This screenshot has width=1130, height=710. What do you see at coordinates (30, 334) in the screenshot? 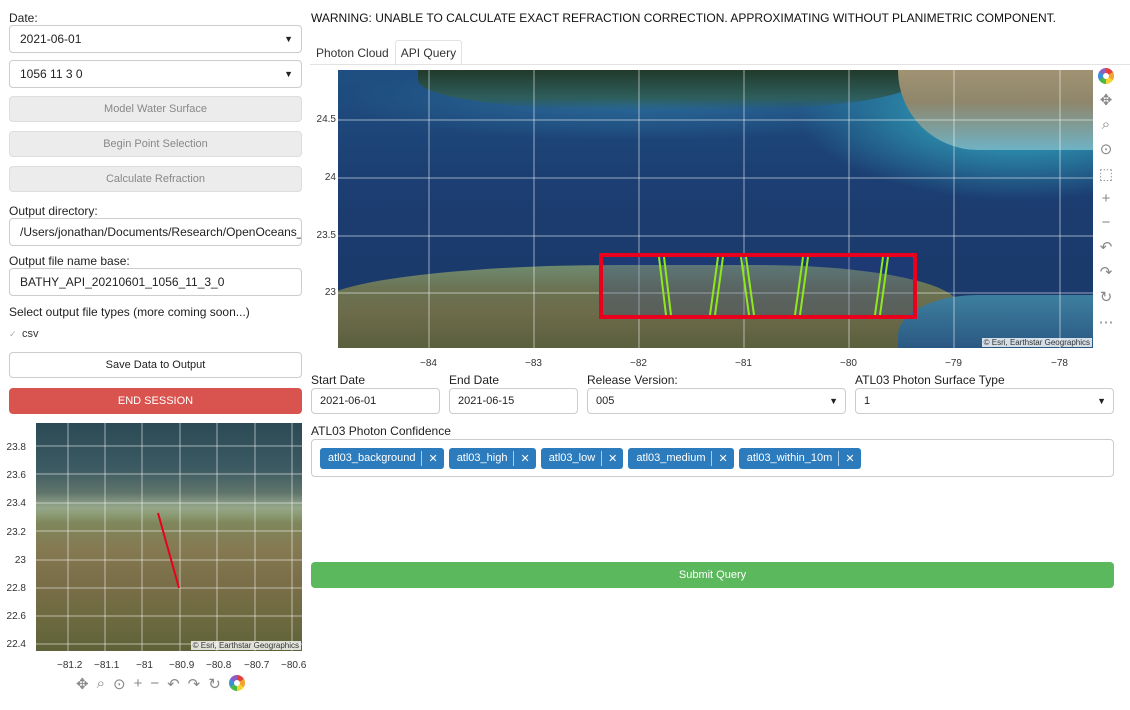
I see `csv-label: csv` at bounding box center [30, 334].